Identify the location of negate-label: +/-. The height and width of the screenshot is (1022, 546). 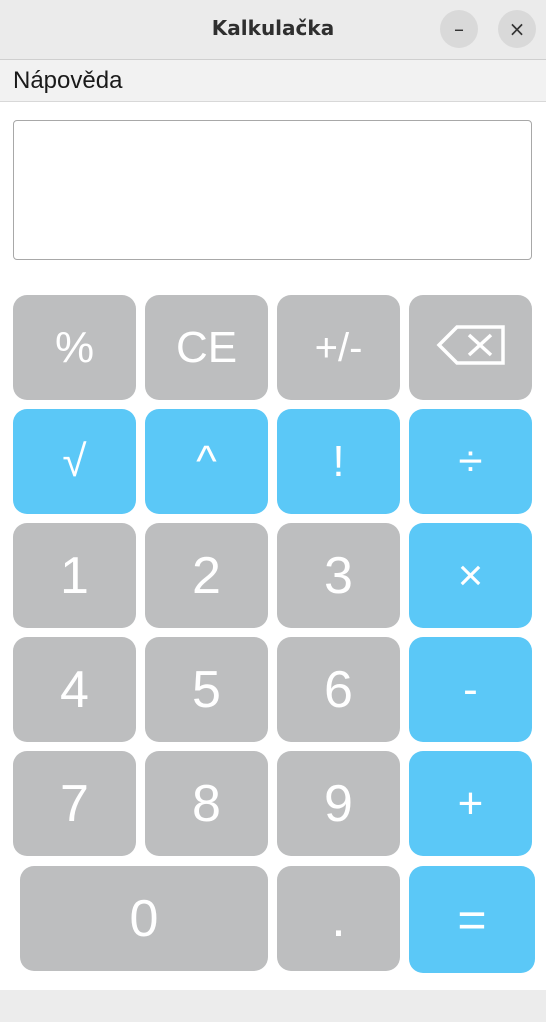
(338, 347).